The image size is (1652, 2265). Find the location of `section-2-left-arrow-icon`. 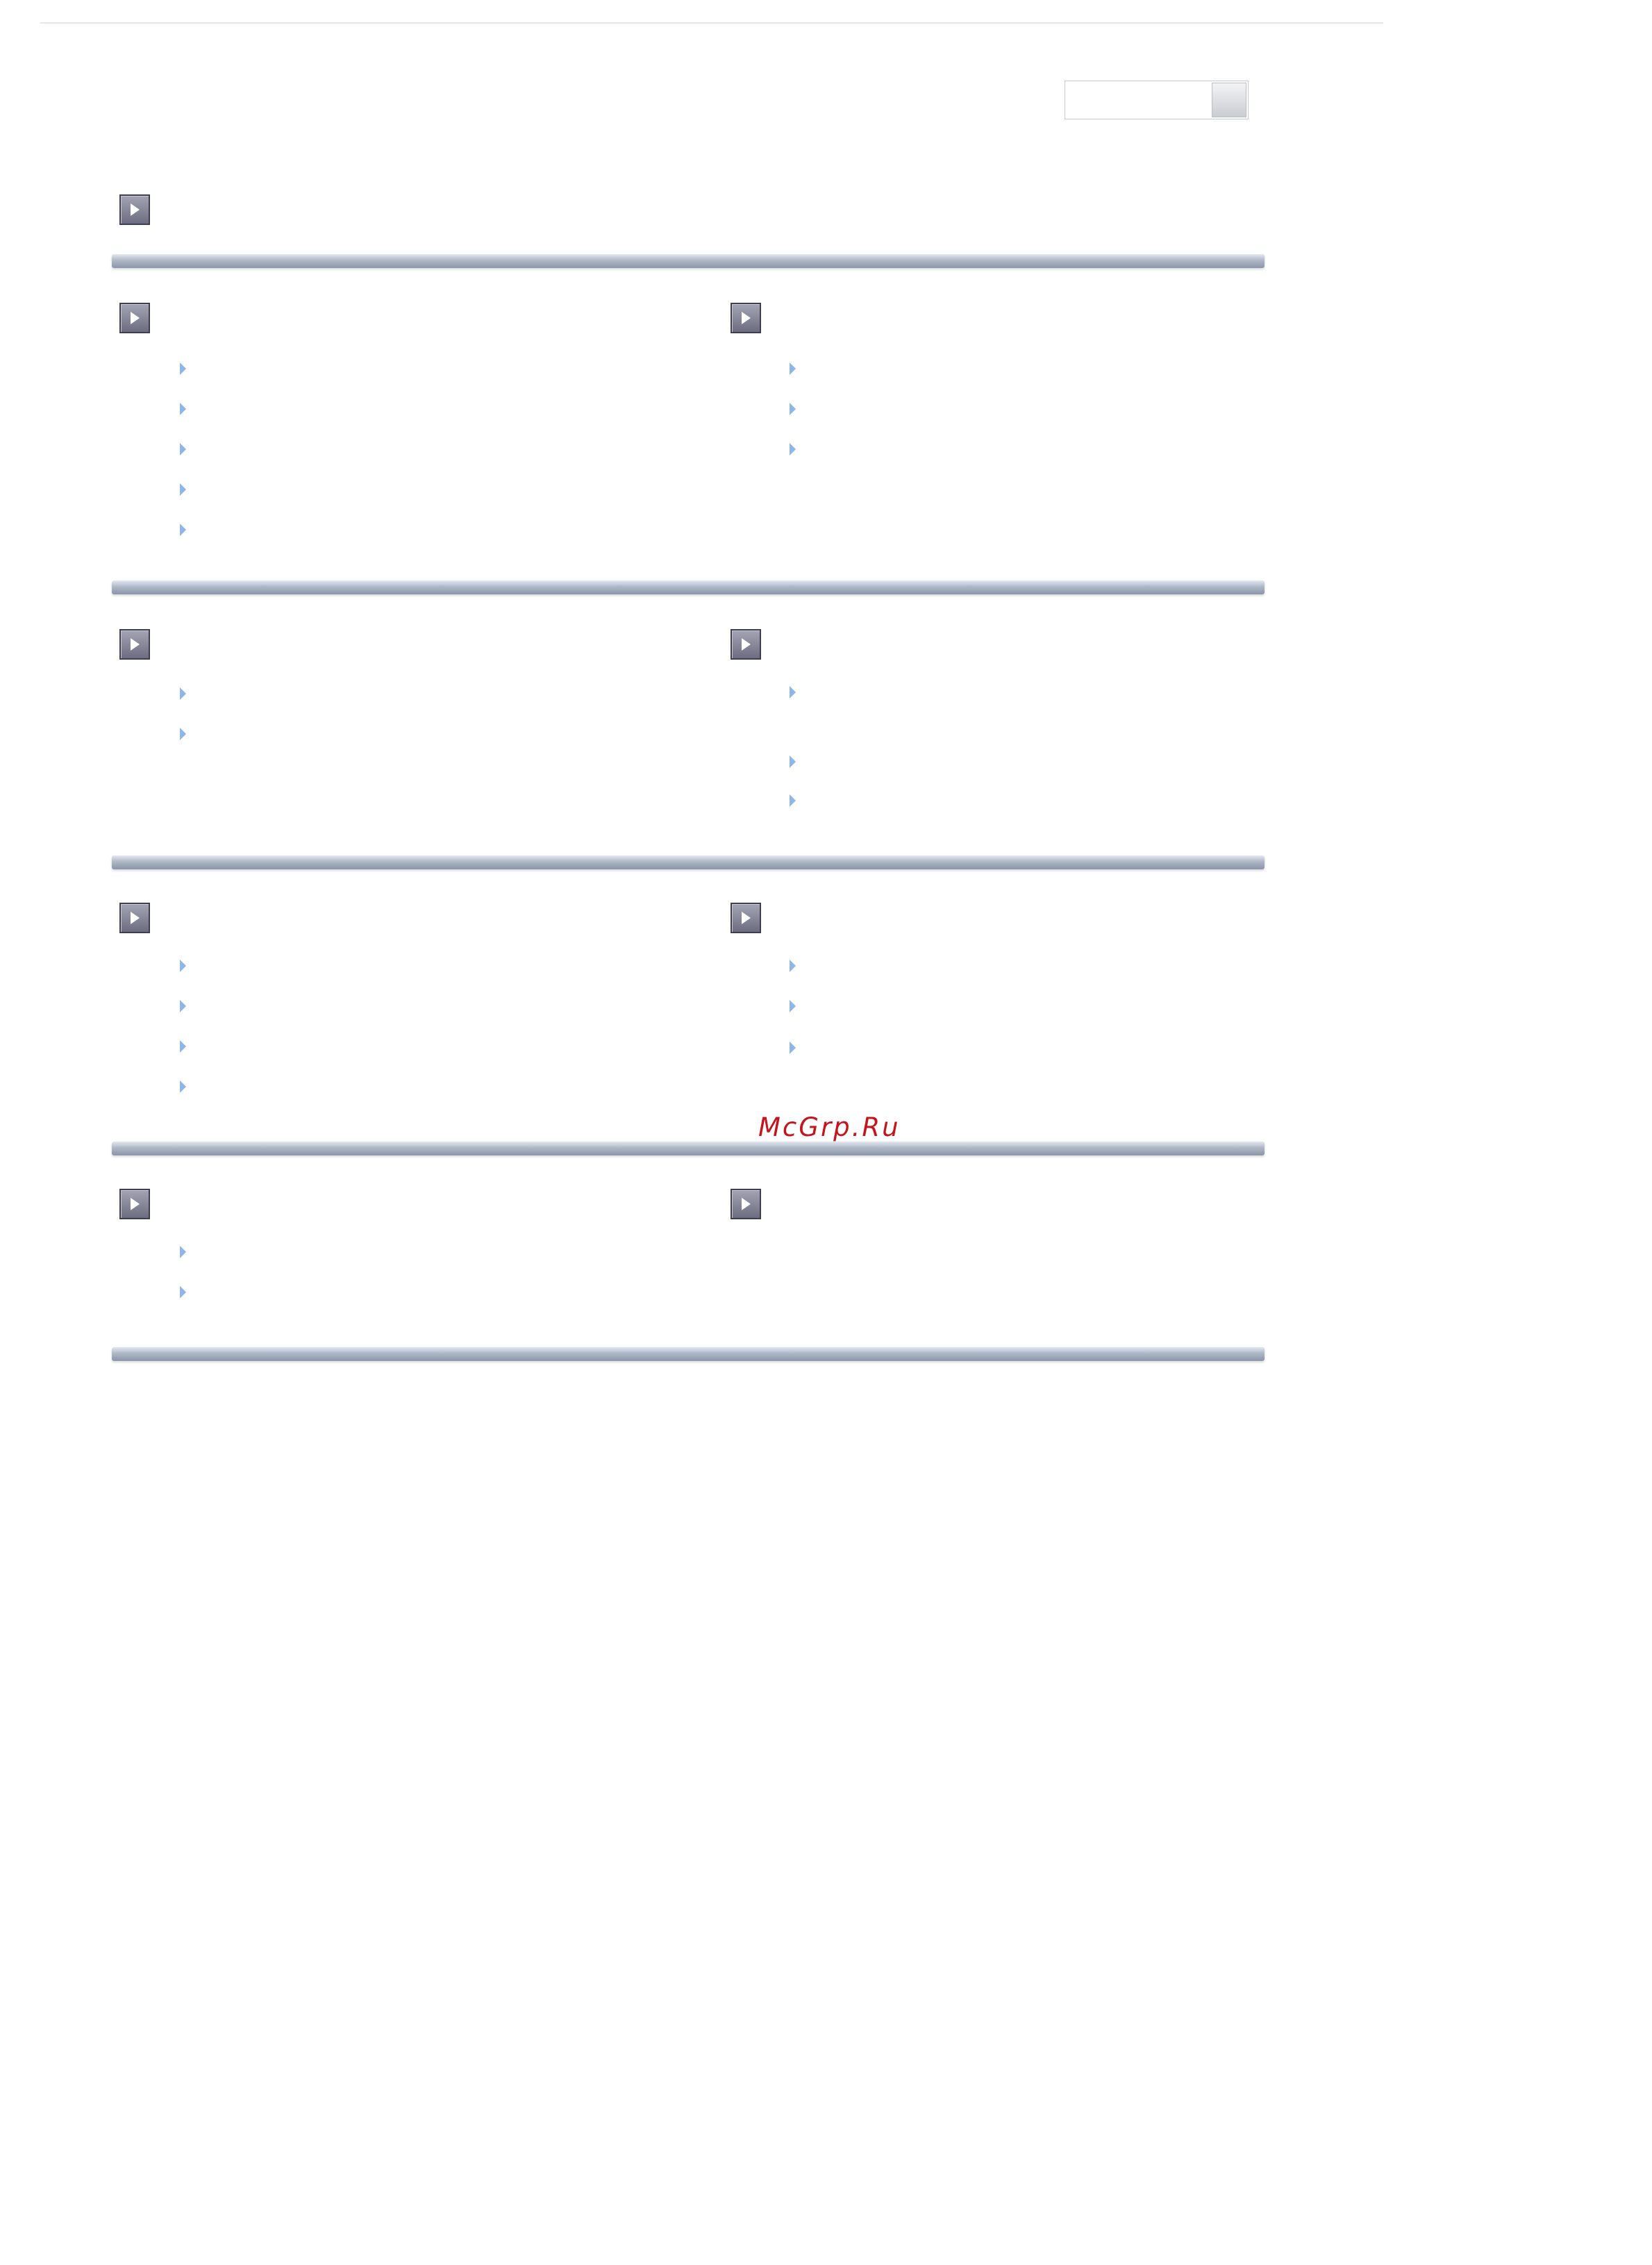

section-2-left-arrow-icon is located at coordinates (134, 644).